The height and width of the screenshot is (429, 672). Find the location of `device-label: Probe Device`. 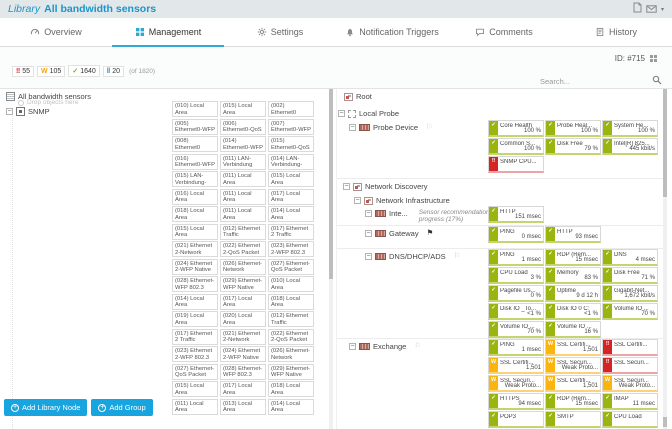

device-label: Probe Device is located at coordinates (395, 127).